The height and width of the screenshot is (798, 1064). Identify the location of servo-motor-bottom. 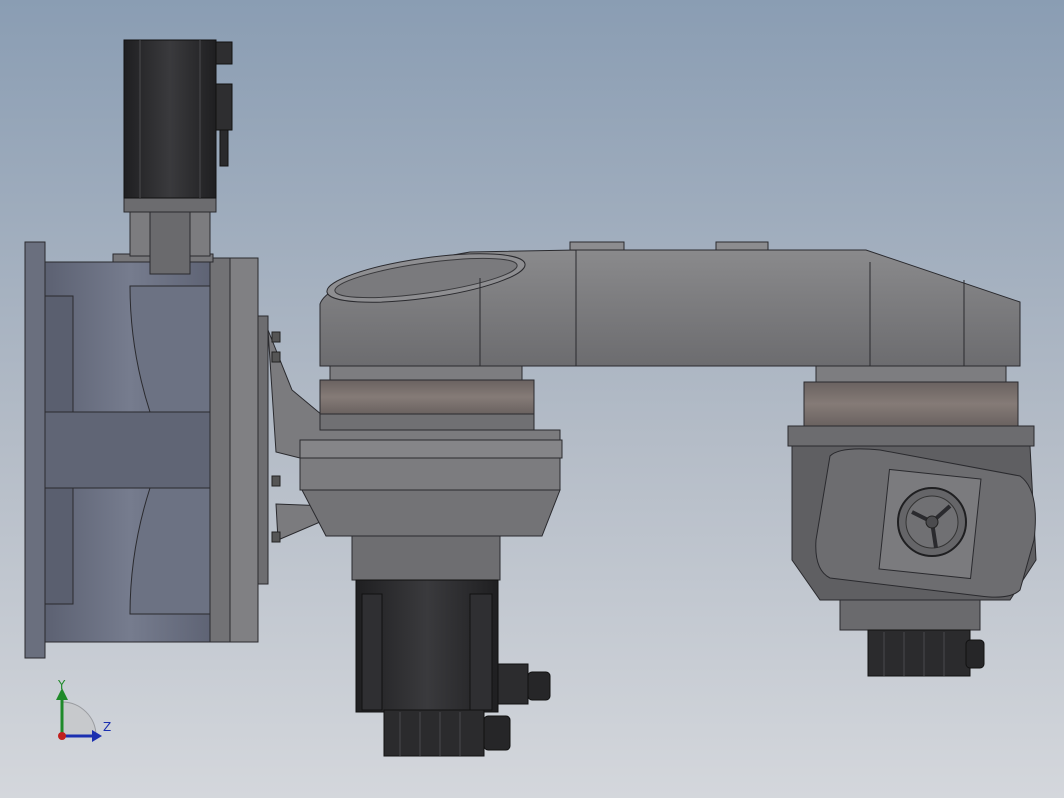
(451, 646).